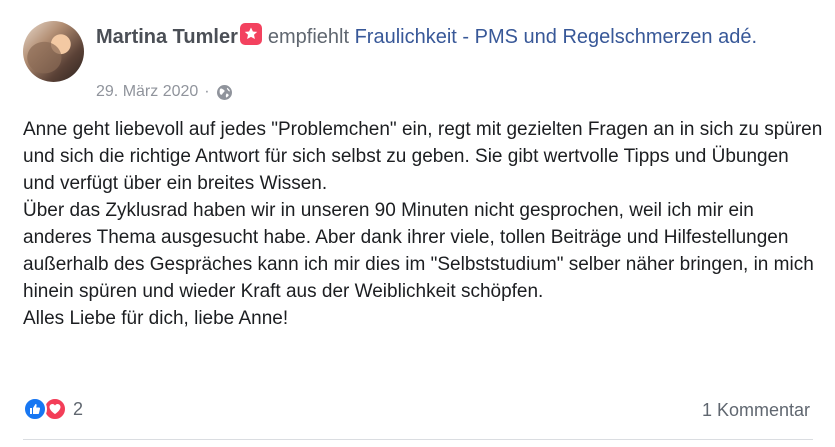  What do you see at coordinates (418, 439) in the screenshot?
I see `divider` at bounding box center [418, 439].